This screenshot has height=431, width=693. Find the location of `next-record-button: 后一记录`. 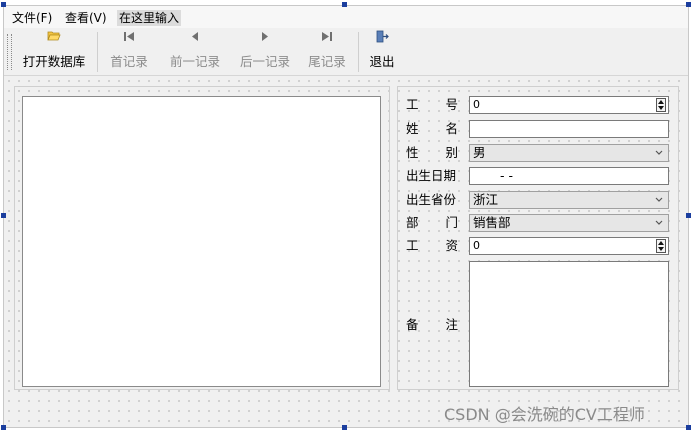

next-record-button: 后一记录 is located at coordinates (265, 51).